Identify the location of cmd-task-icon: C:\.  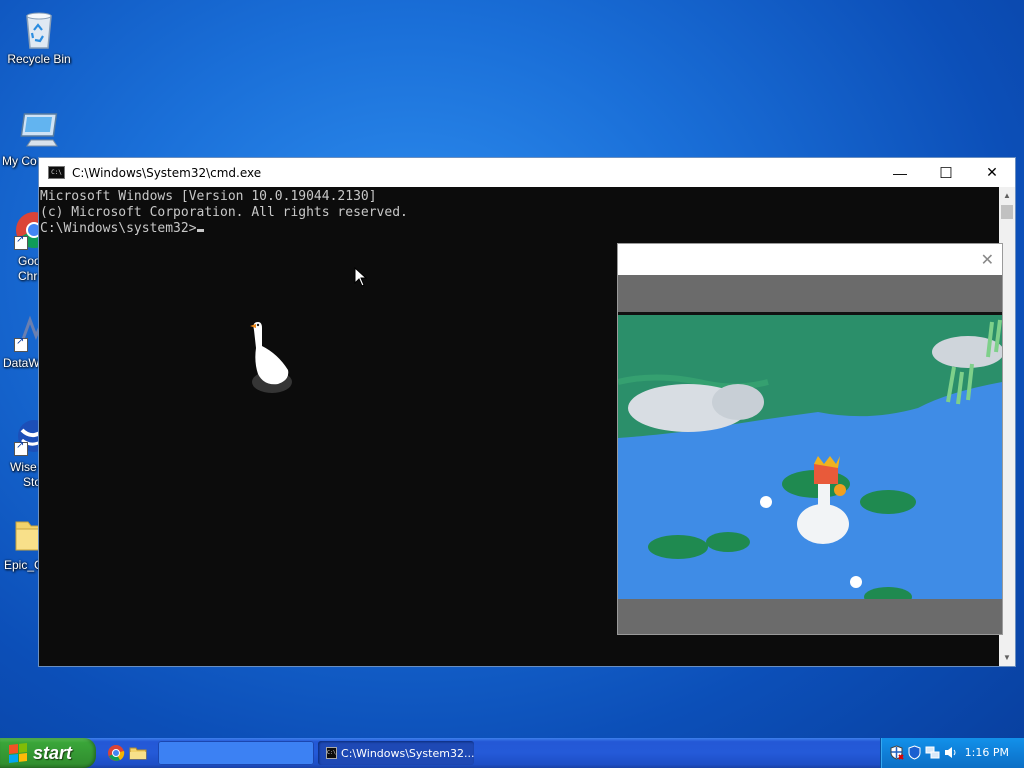
(332, 753).